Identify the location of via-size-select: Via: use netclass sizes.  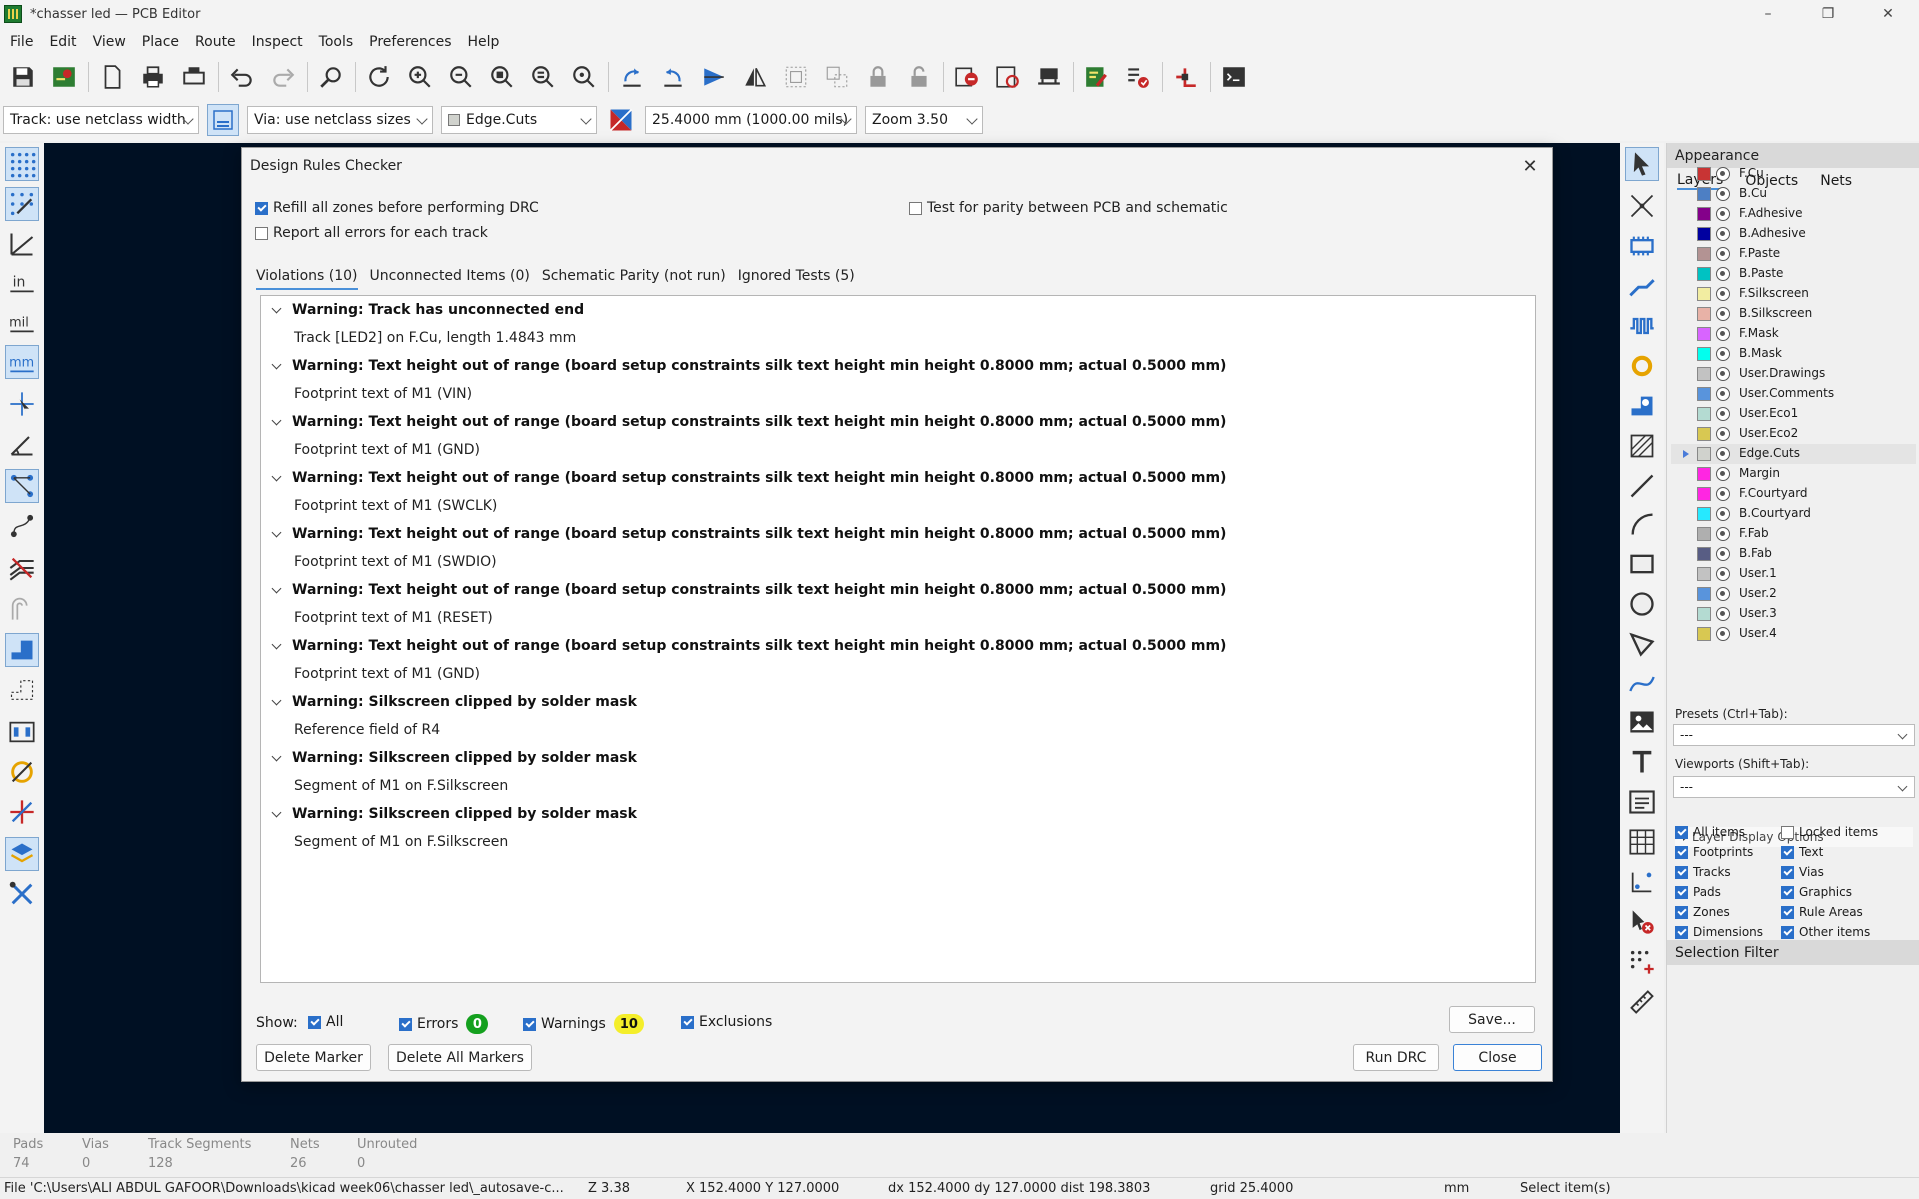
(340, 120).